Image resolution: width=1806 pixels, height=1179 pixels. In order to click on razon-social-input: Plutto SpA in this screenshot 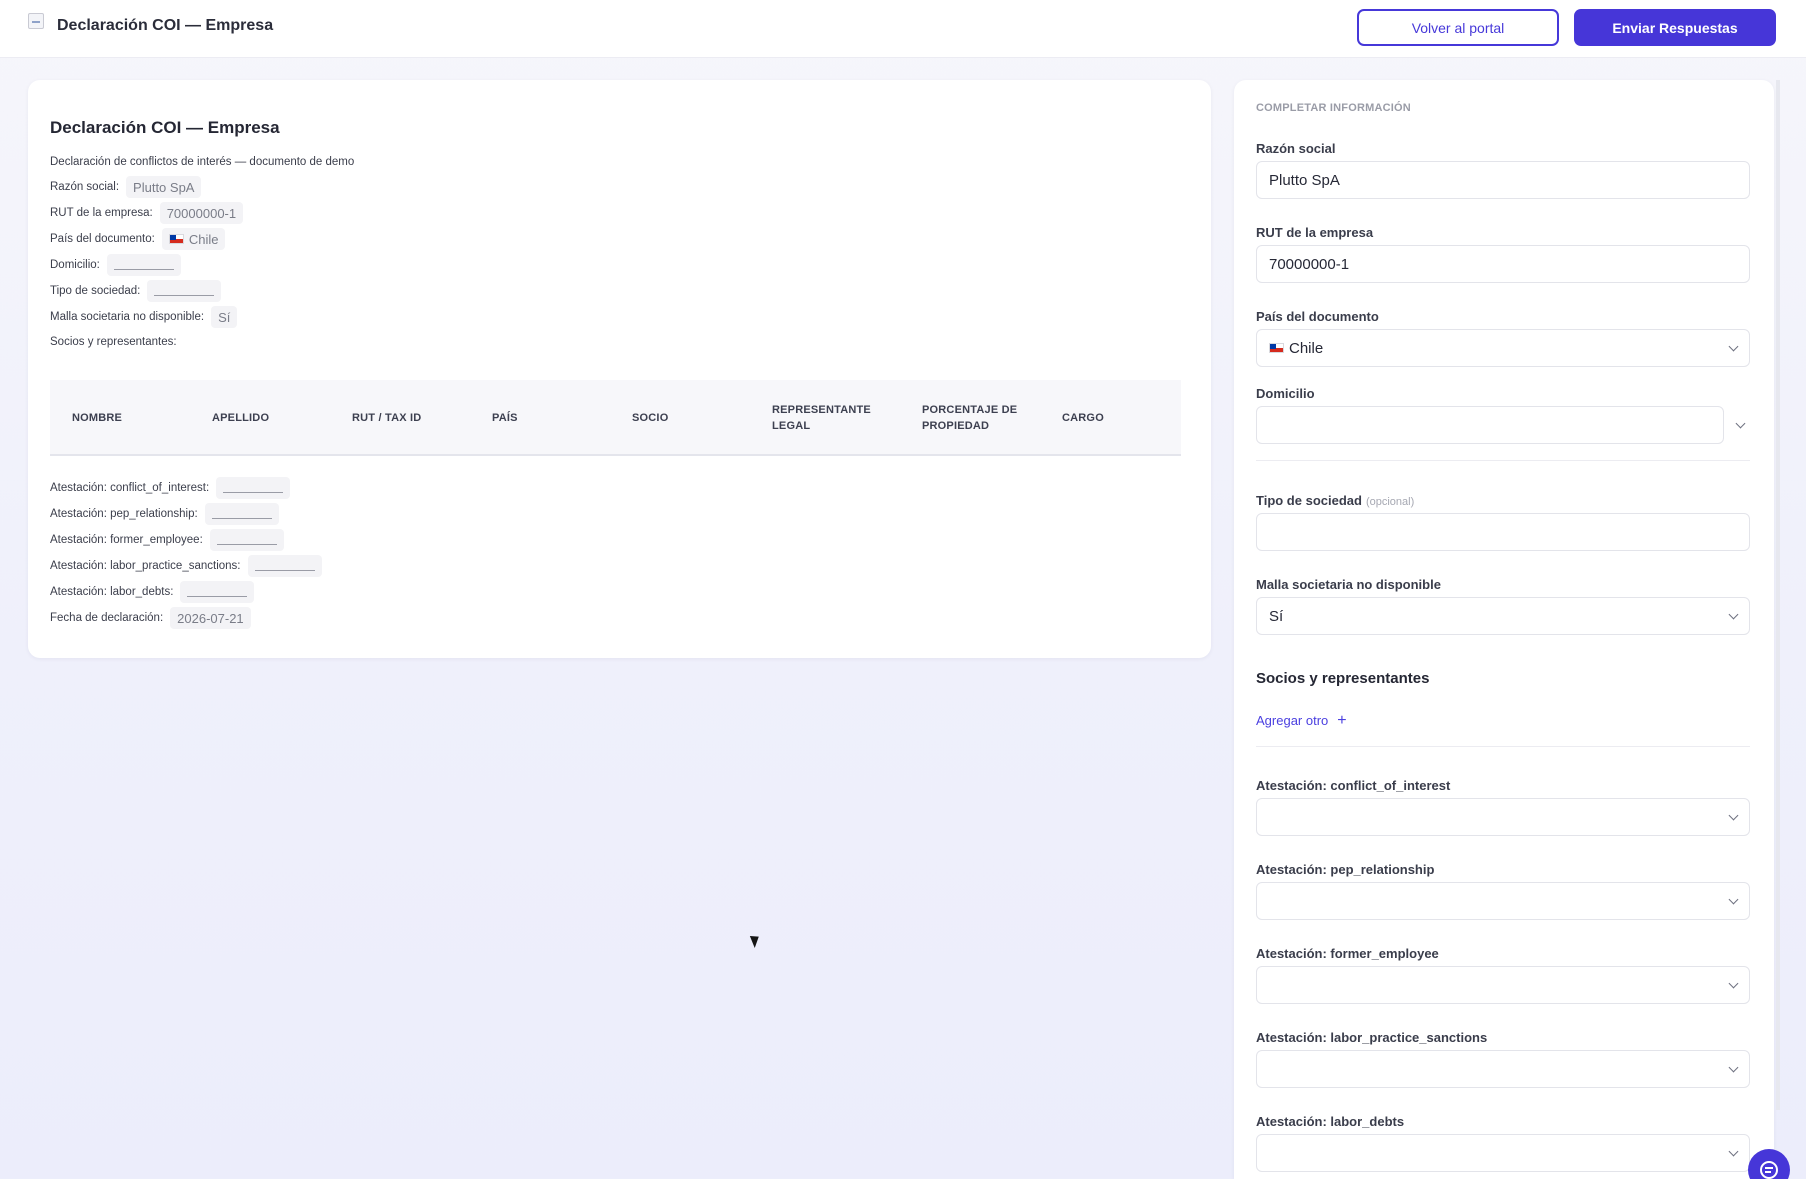, I will do `click(1503, 180)`.